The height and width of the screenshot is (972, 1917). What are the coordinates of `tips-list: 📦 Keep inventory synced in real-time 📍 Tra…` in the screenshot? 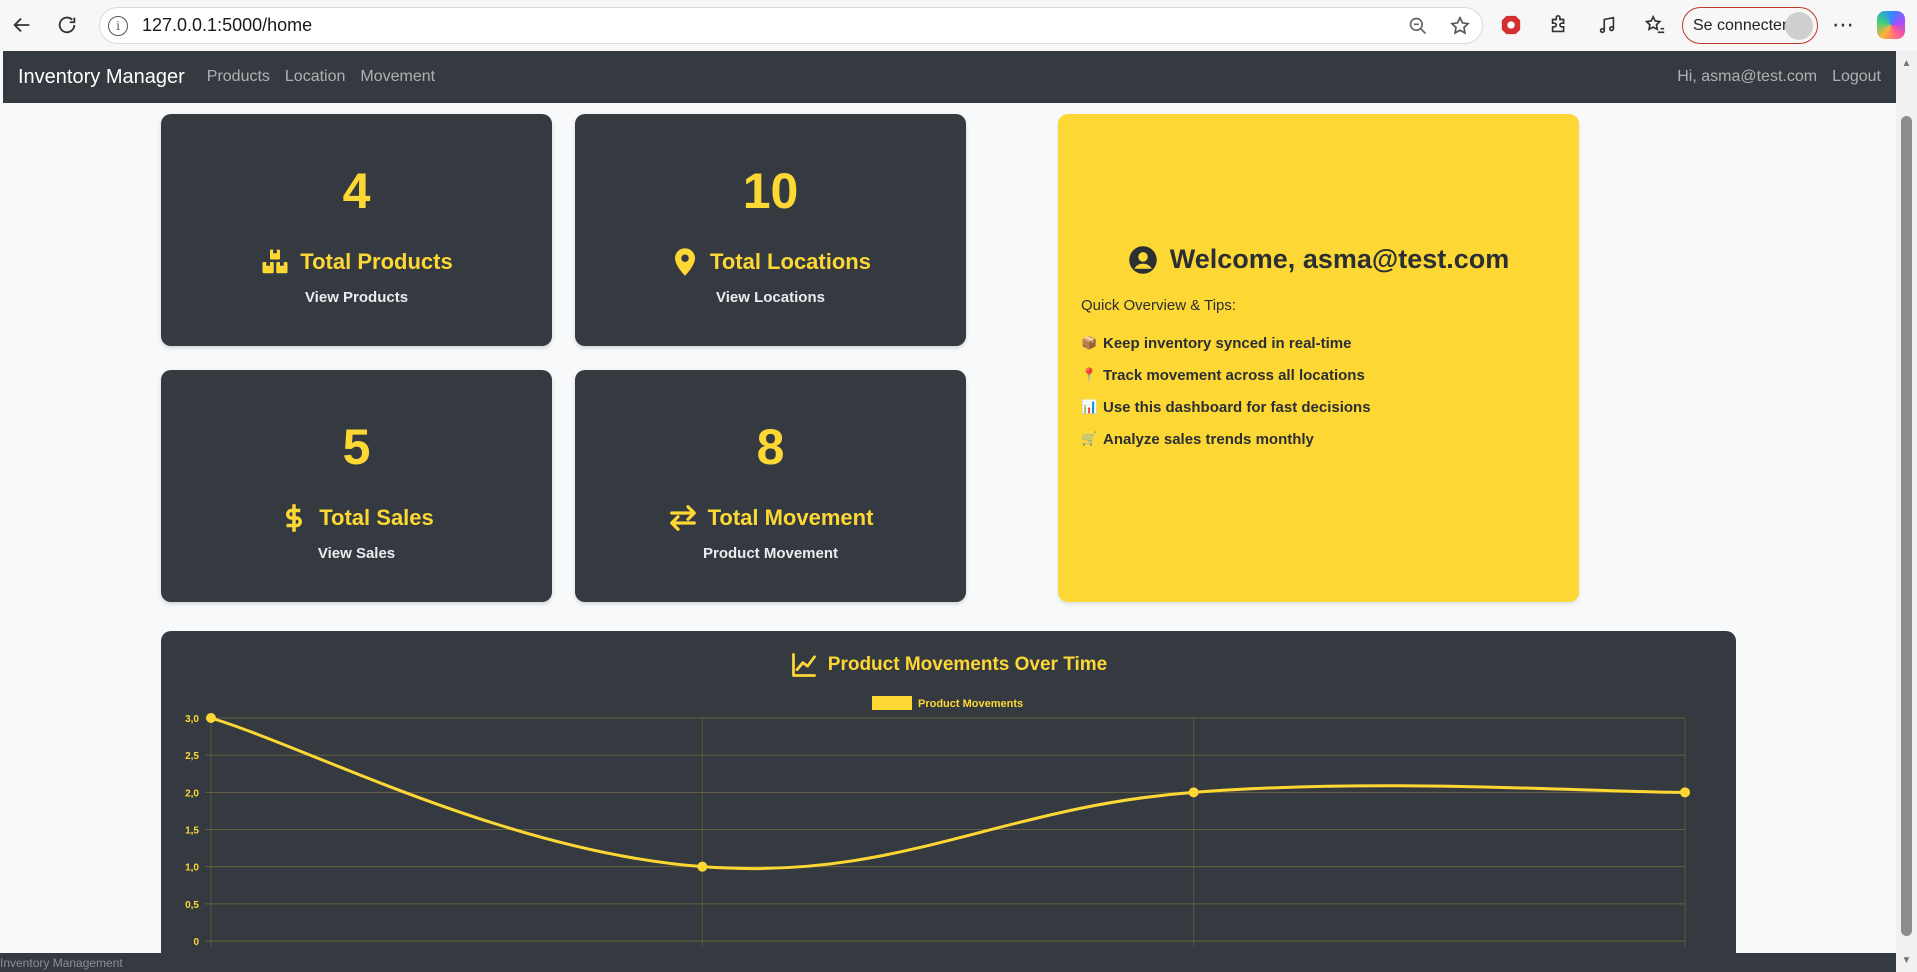 It's located at (1226, 391).